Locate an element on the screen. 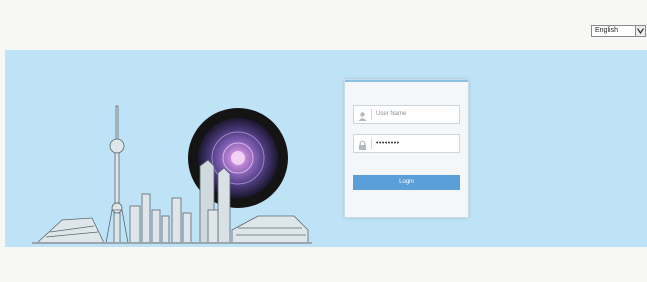  login-panel-accent is located at coordinates (406, 81).